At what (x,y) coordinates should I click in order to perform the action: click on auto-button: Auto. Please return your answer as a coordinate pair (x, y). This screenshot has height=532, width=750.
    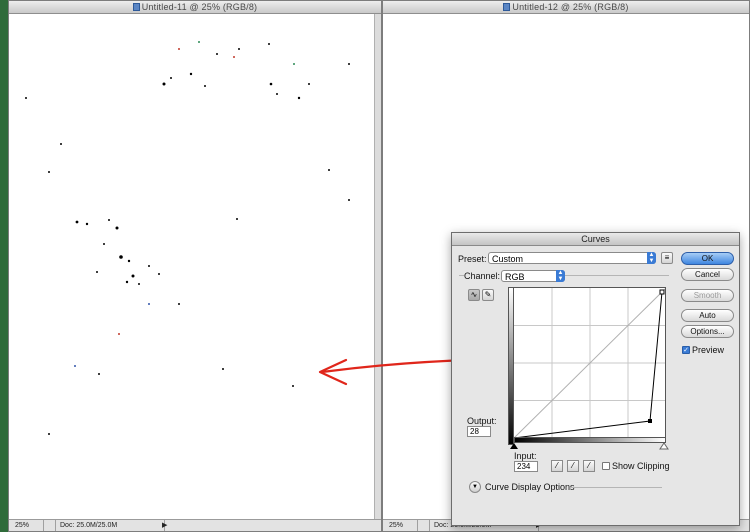
    Looking at the image, I should click on (707, 315).